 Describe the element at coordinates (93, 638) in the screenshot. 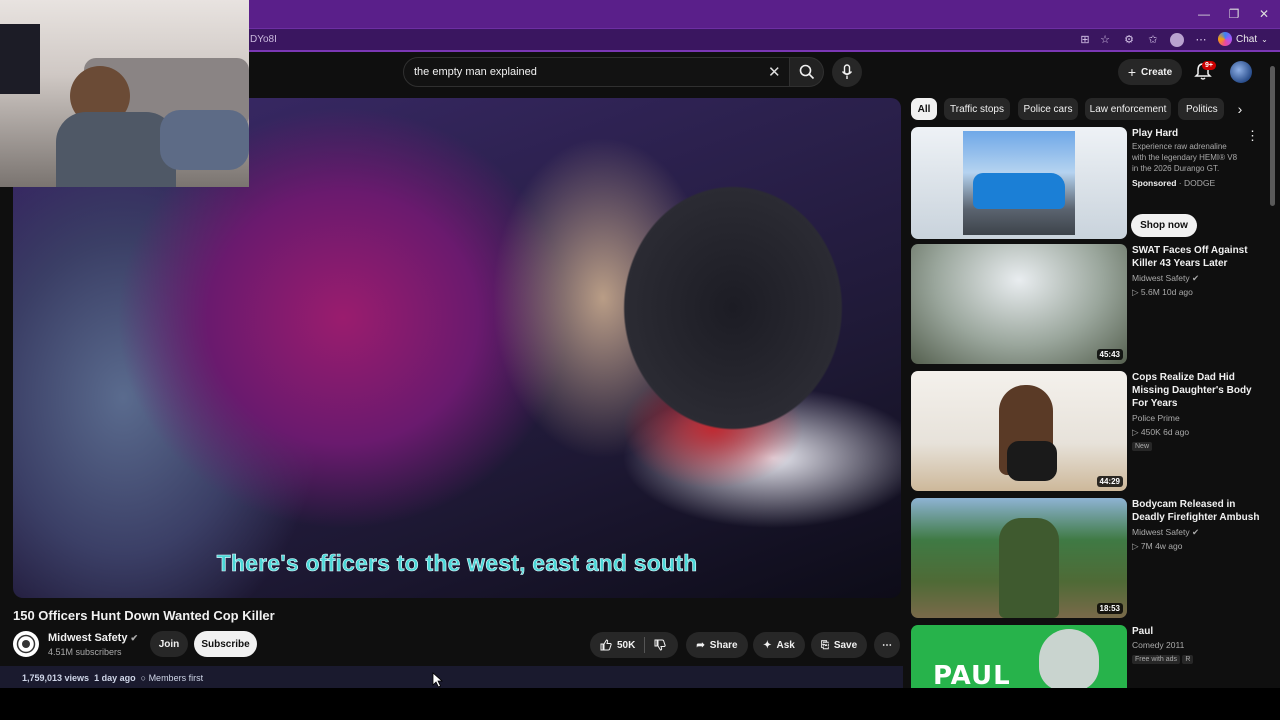

I see `channel-name: Midwest Safety ✔` at that location.